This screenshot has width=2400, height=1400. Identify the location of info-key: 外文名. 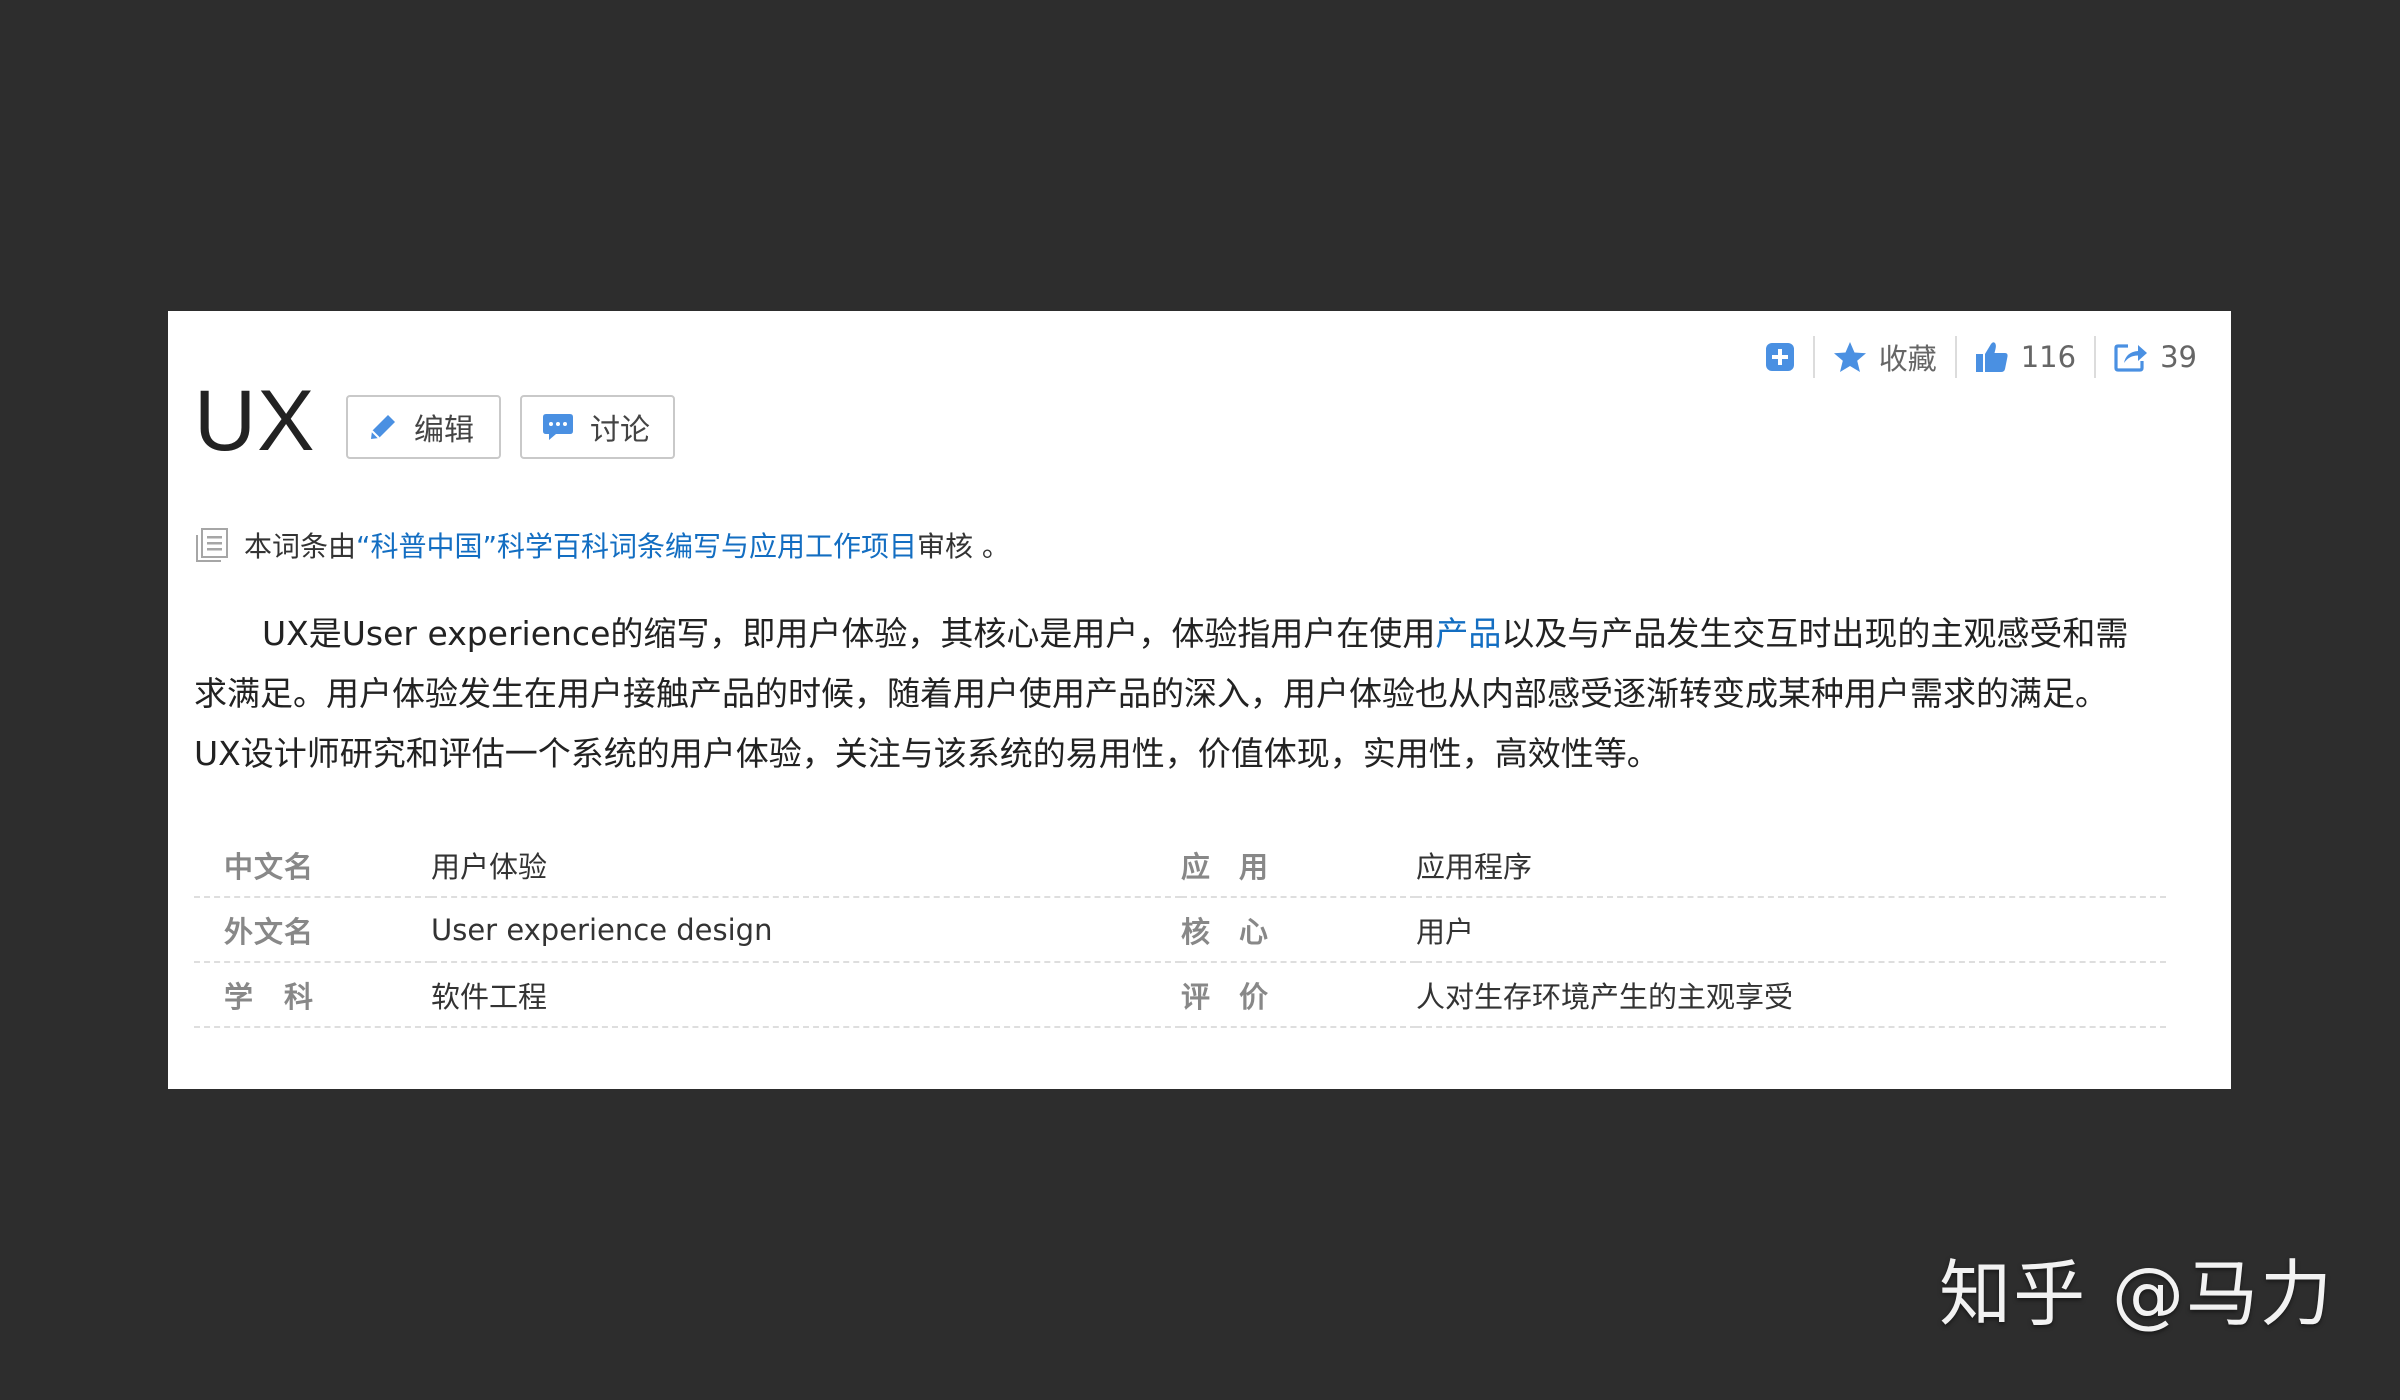
(312, 930).